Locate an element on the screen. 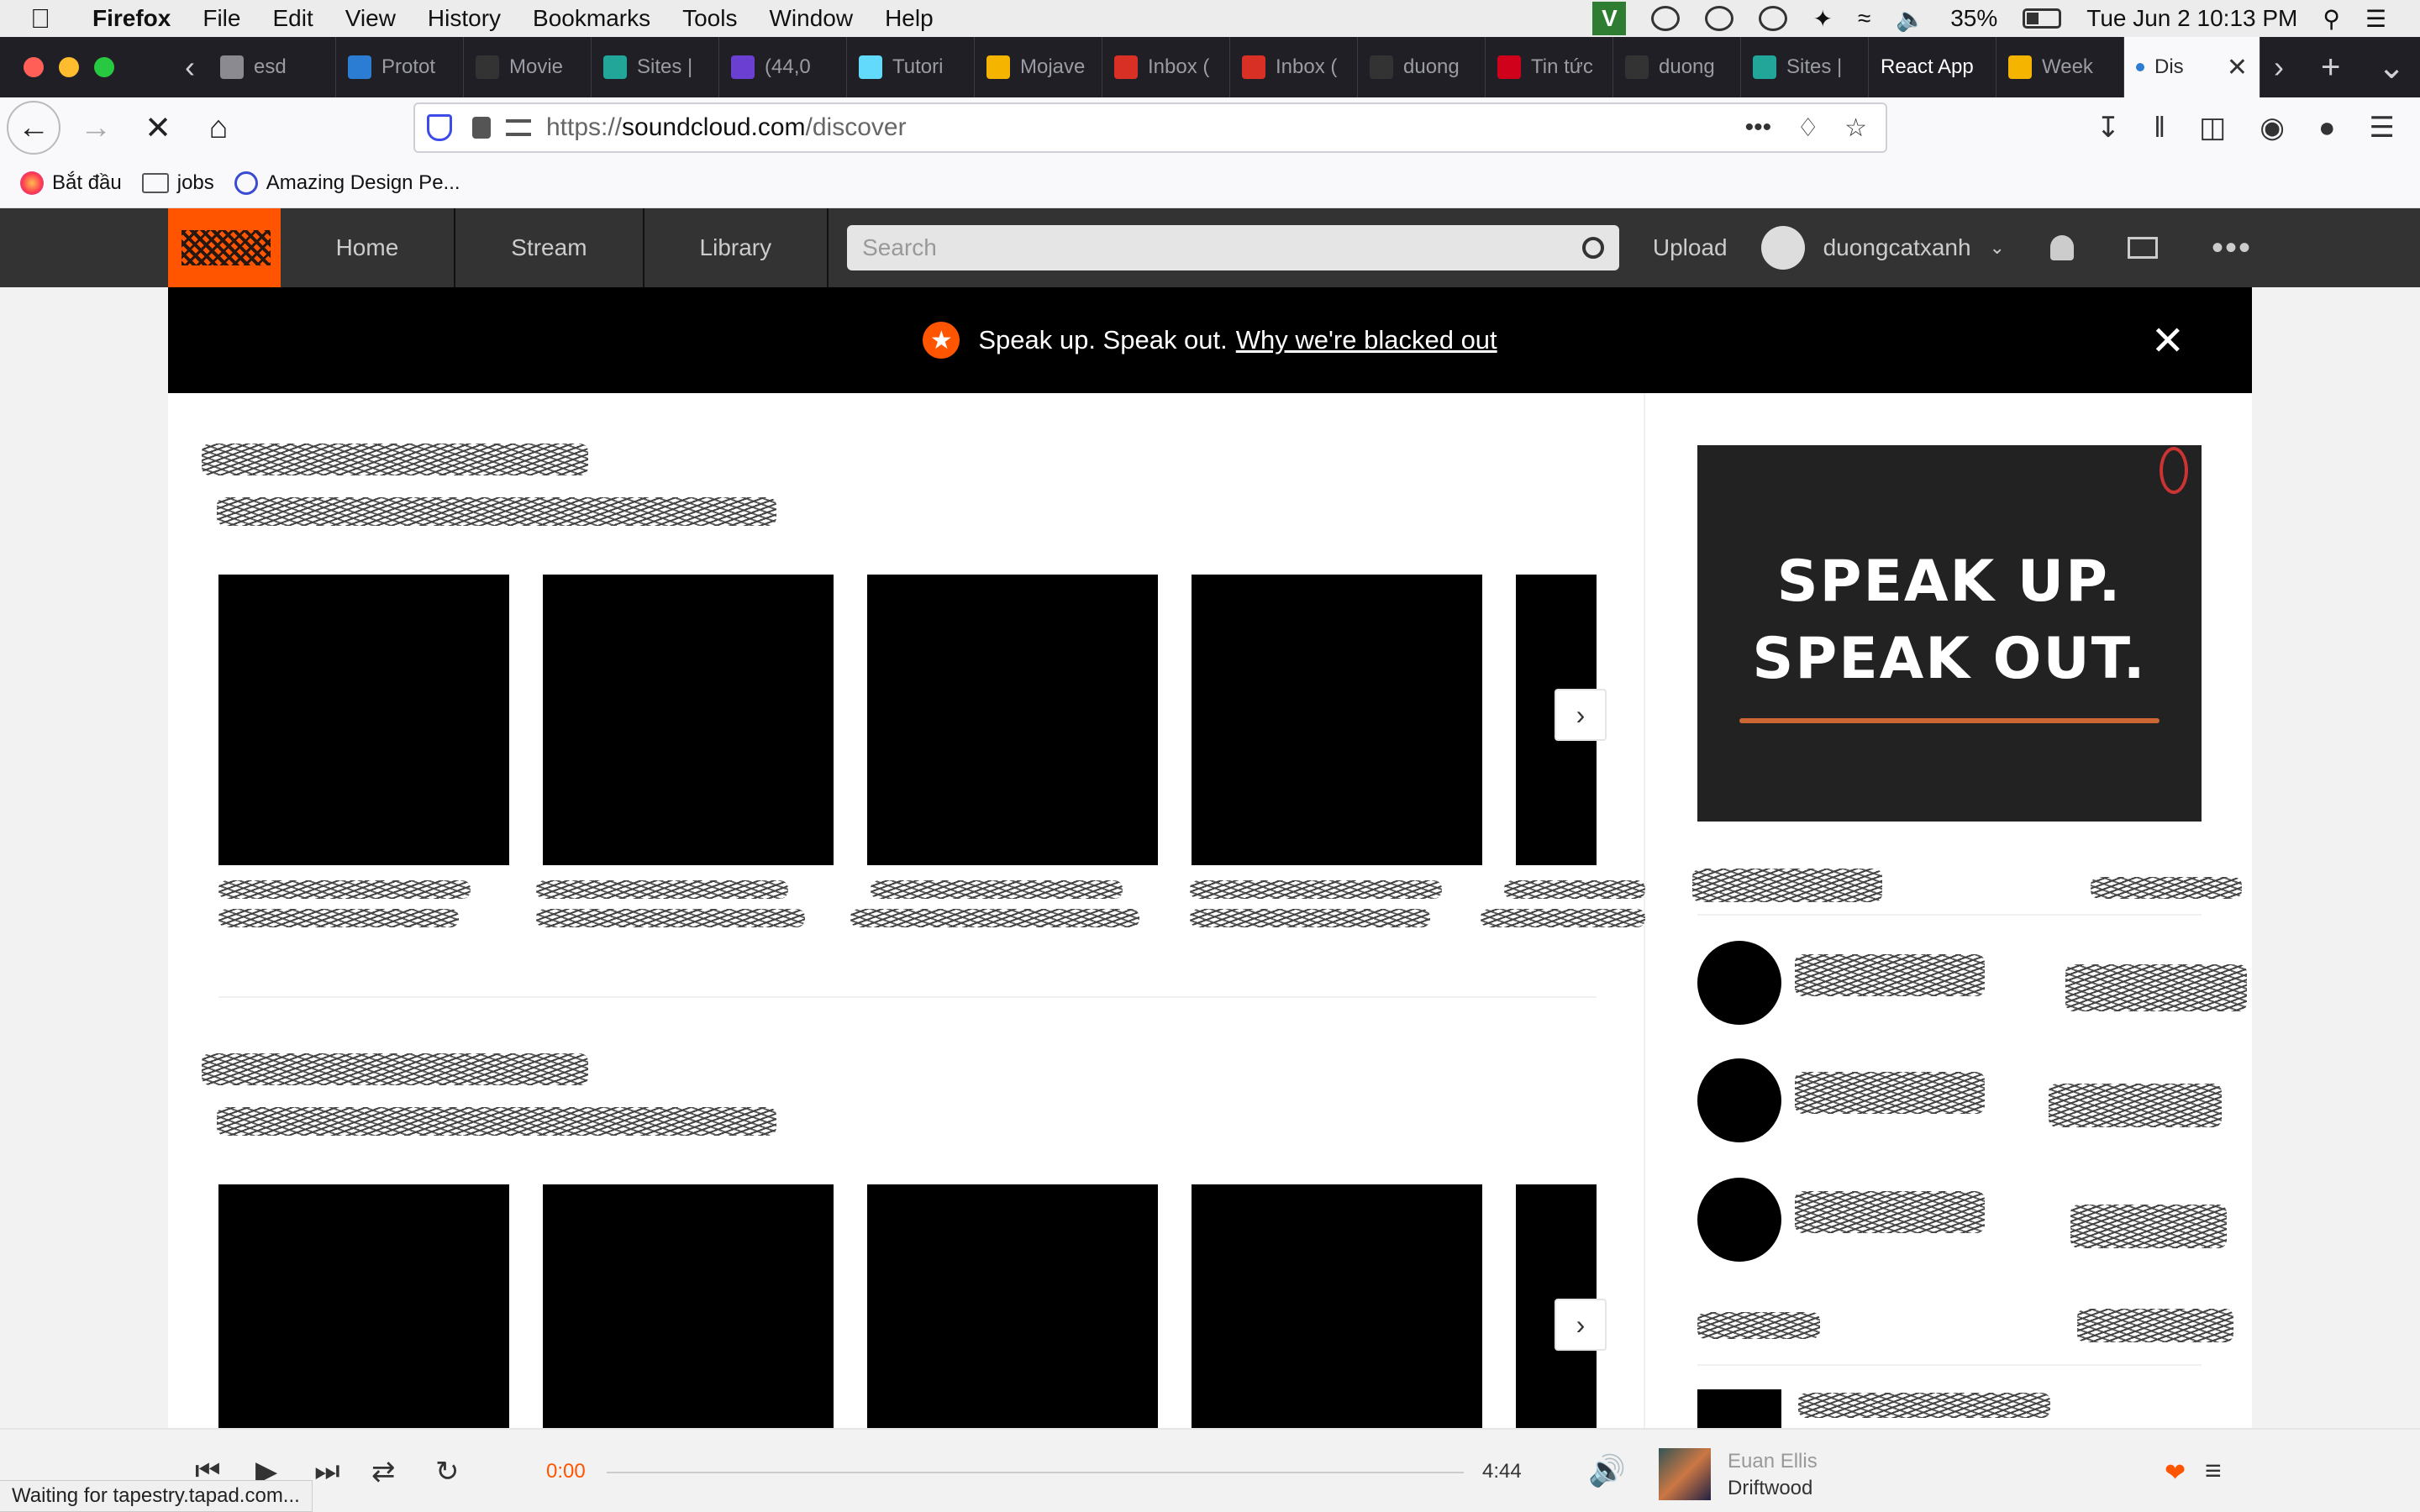 The height and width of the screenshot is (1512, 2420). stop-loading-button: ✕ is located at coordinates (158, 128).